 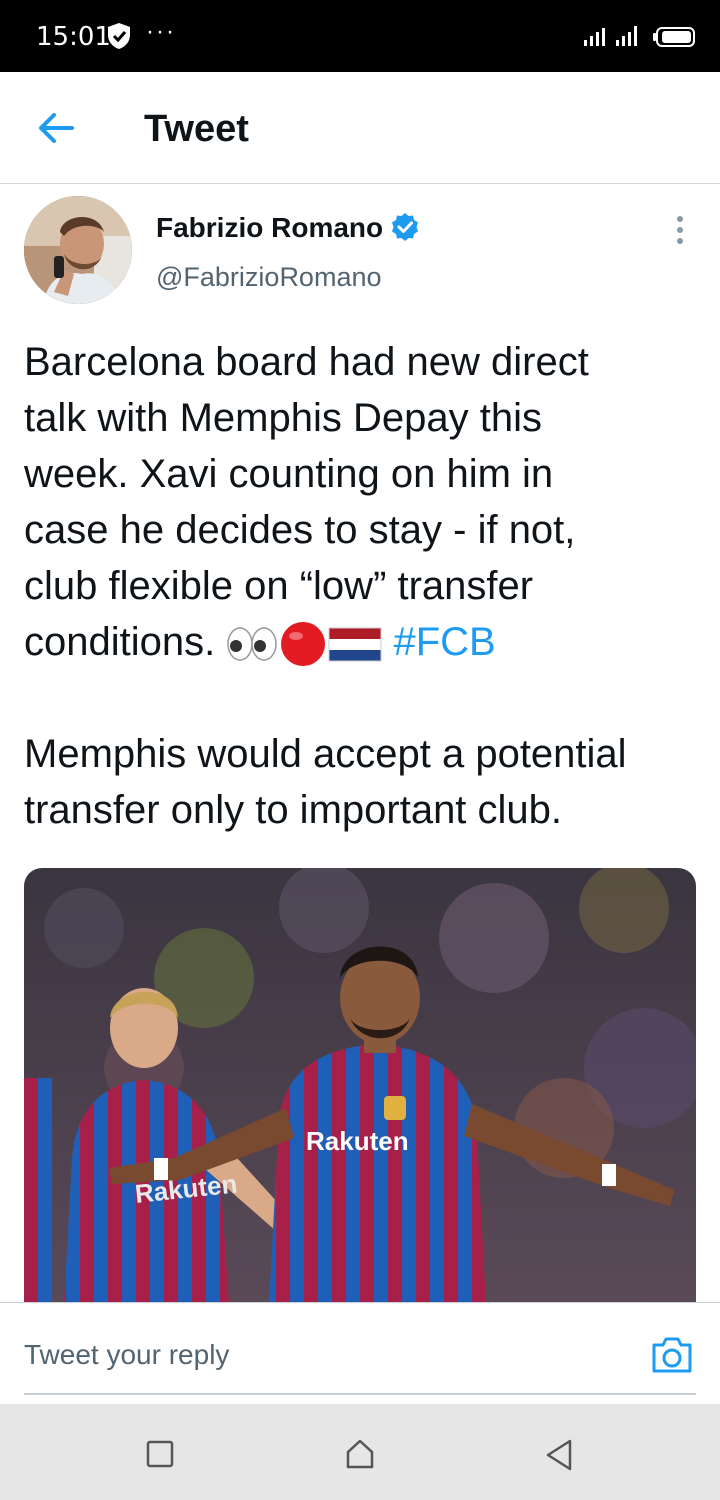 I want to click on tweet-line: talk with Memphis Depay this, so click(x=283, y=418).